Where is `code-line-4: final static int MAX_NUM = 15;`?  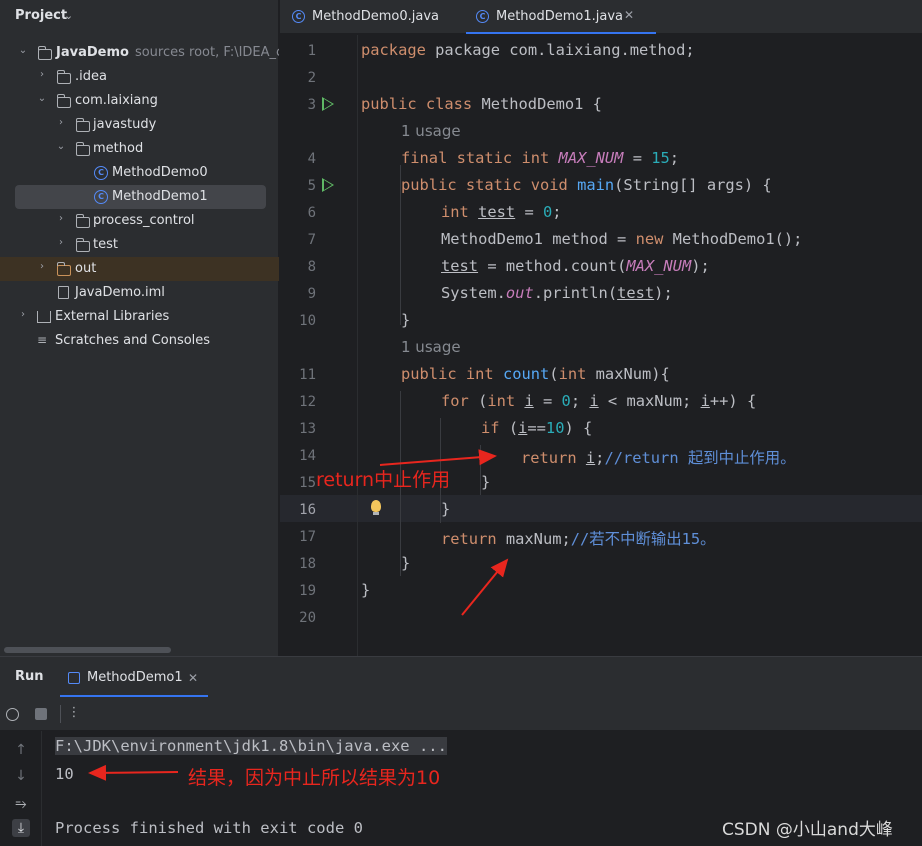
code-line-4: final static int MAX_NUM = 15; is located at coordinates (540, 158).